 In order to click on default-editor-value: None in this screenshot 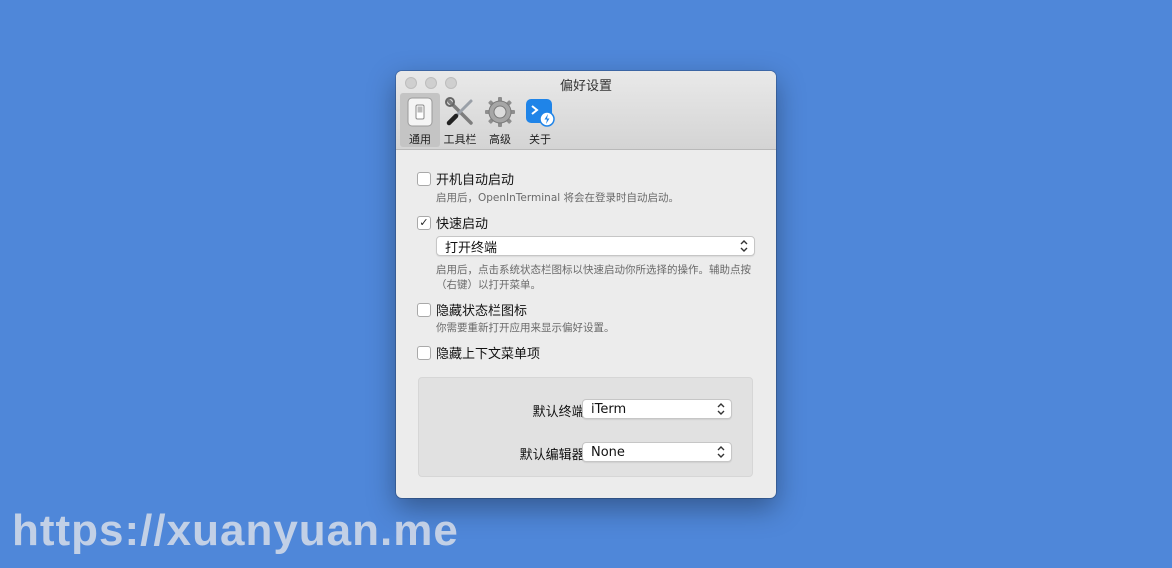, I will do `click(608, 452)`.